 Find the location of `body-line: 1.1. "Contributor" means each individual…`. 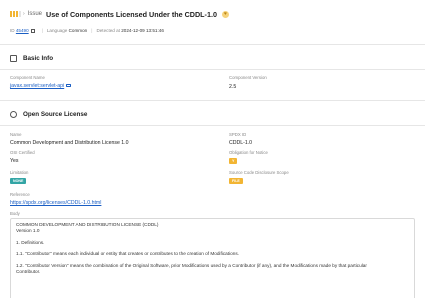

body-line: 1.1. "Contributor" means each individual… is located at coordinates (127, 253).